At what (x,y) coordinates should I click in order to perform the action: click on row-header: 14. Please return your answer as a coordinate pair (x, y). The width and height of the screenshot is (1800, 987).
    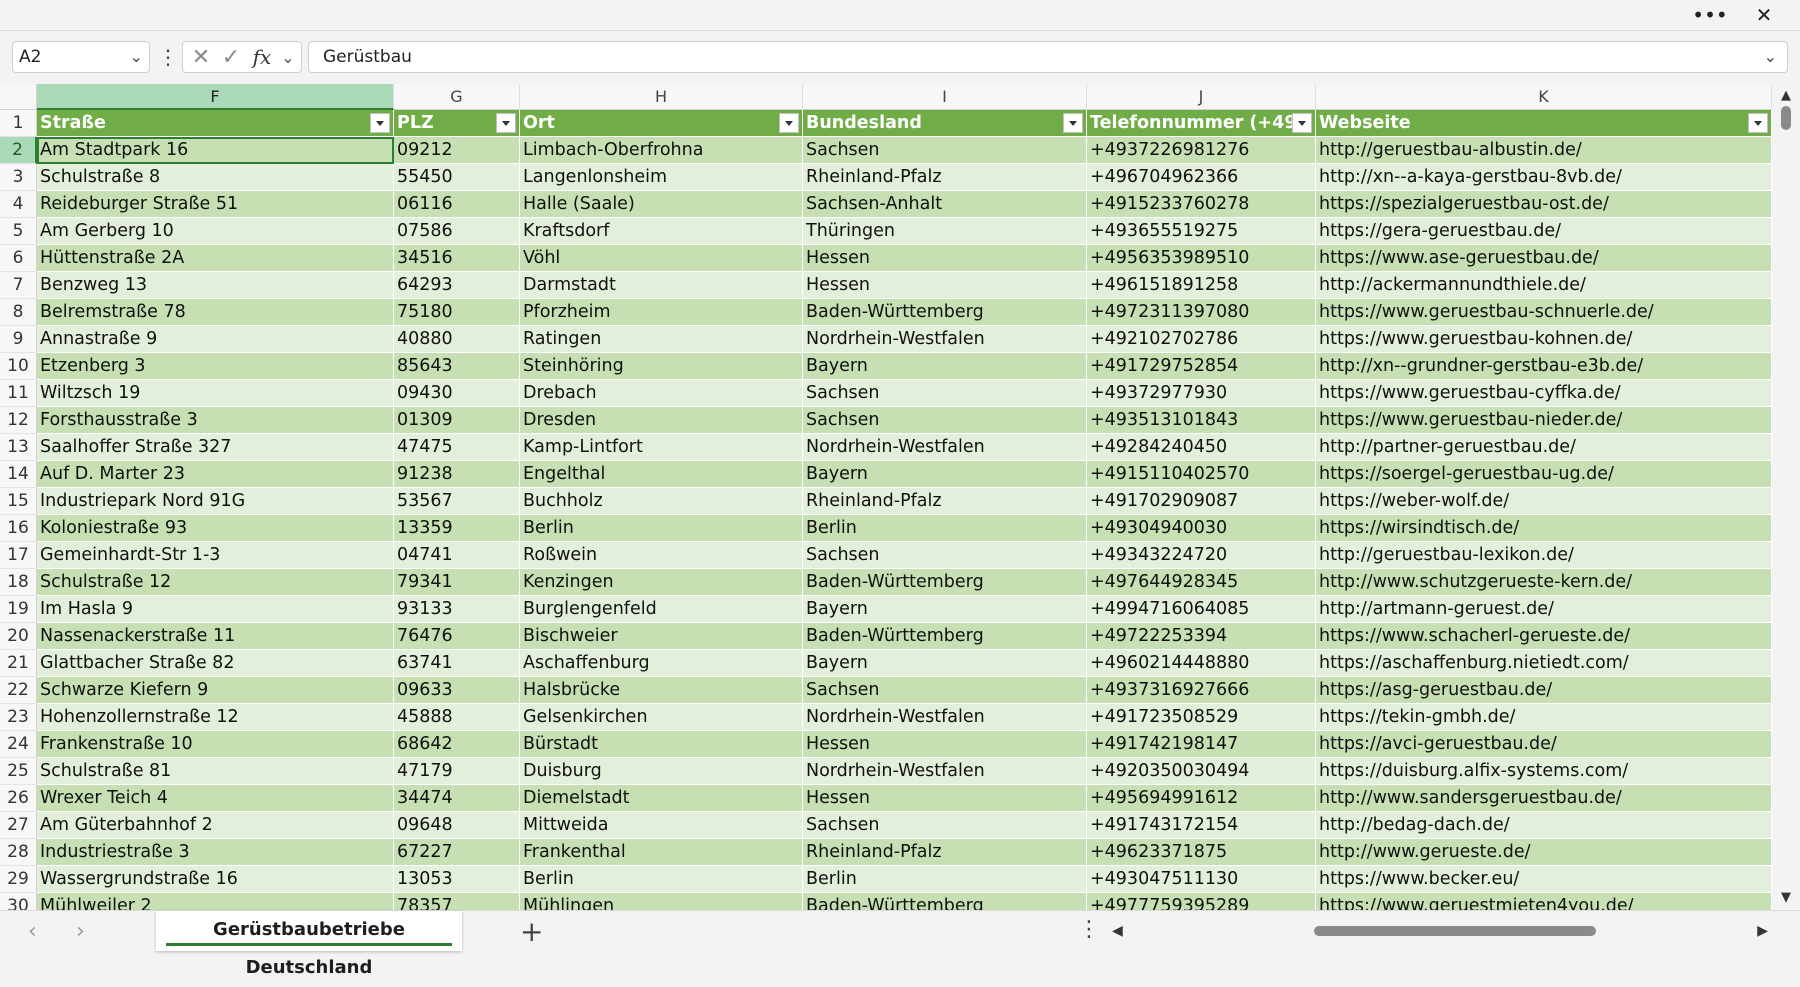
    Looking at the image, I should click on (18, 474).